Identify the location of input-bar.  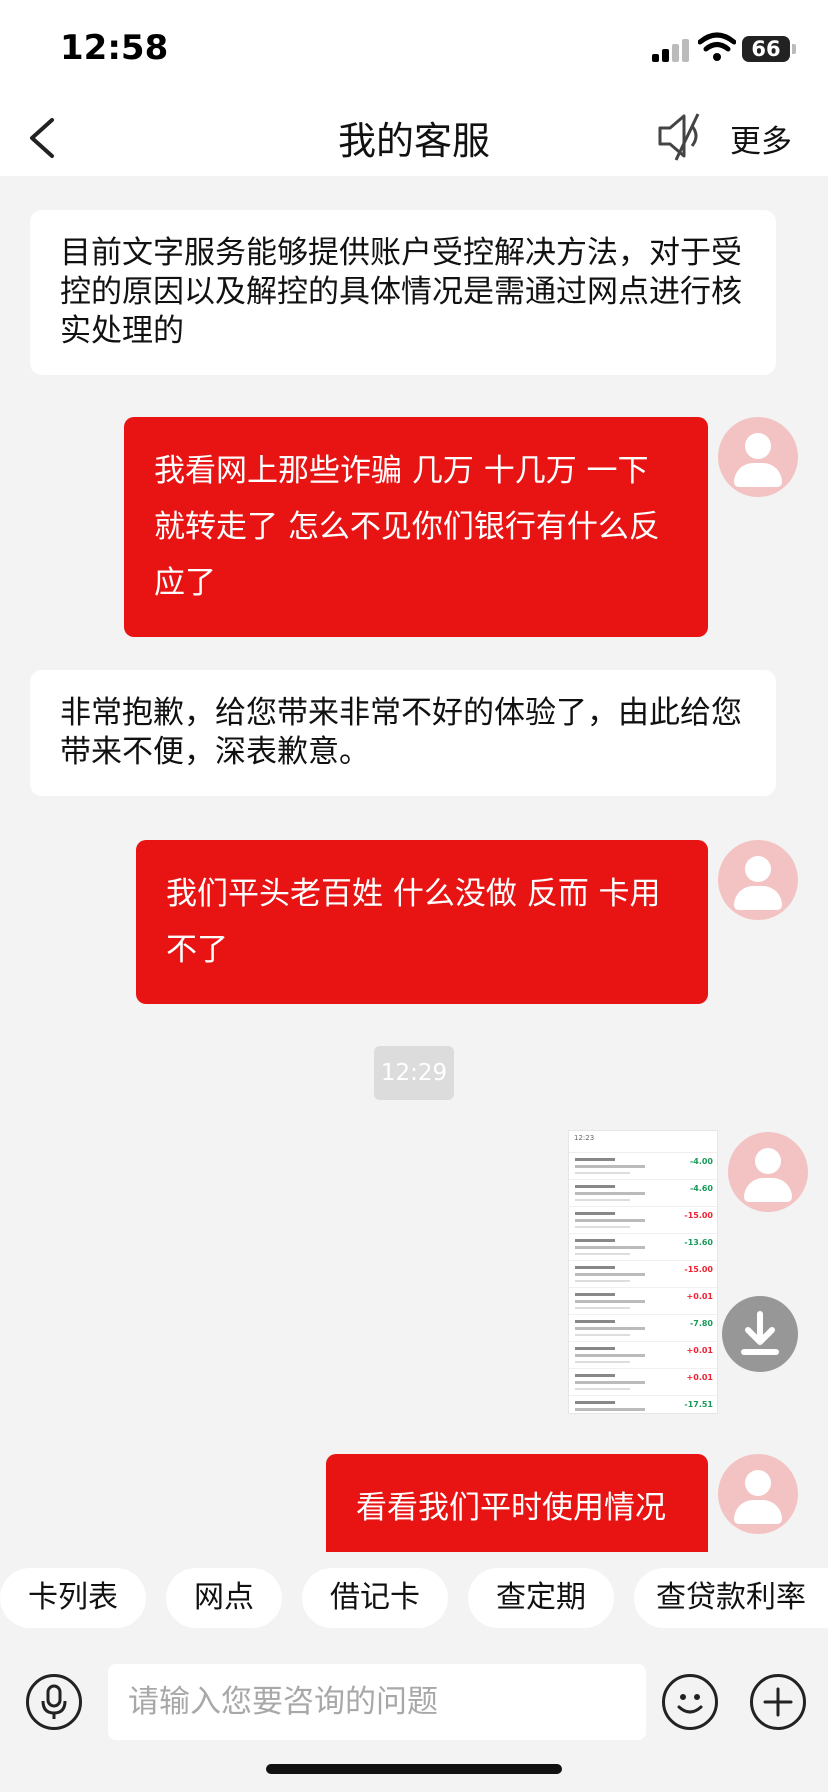
(414, 1722).